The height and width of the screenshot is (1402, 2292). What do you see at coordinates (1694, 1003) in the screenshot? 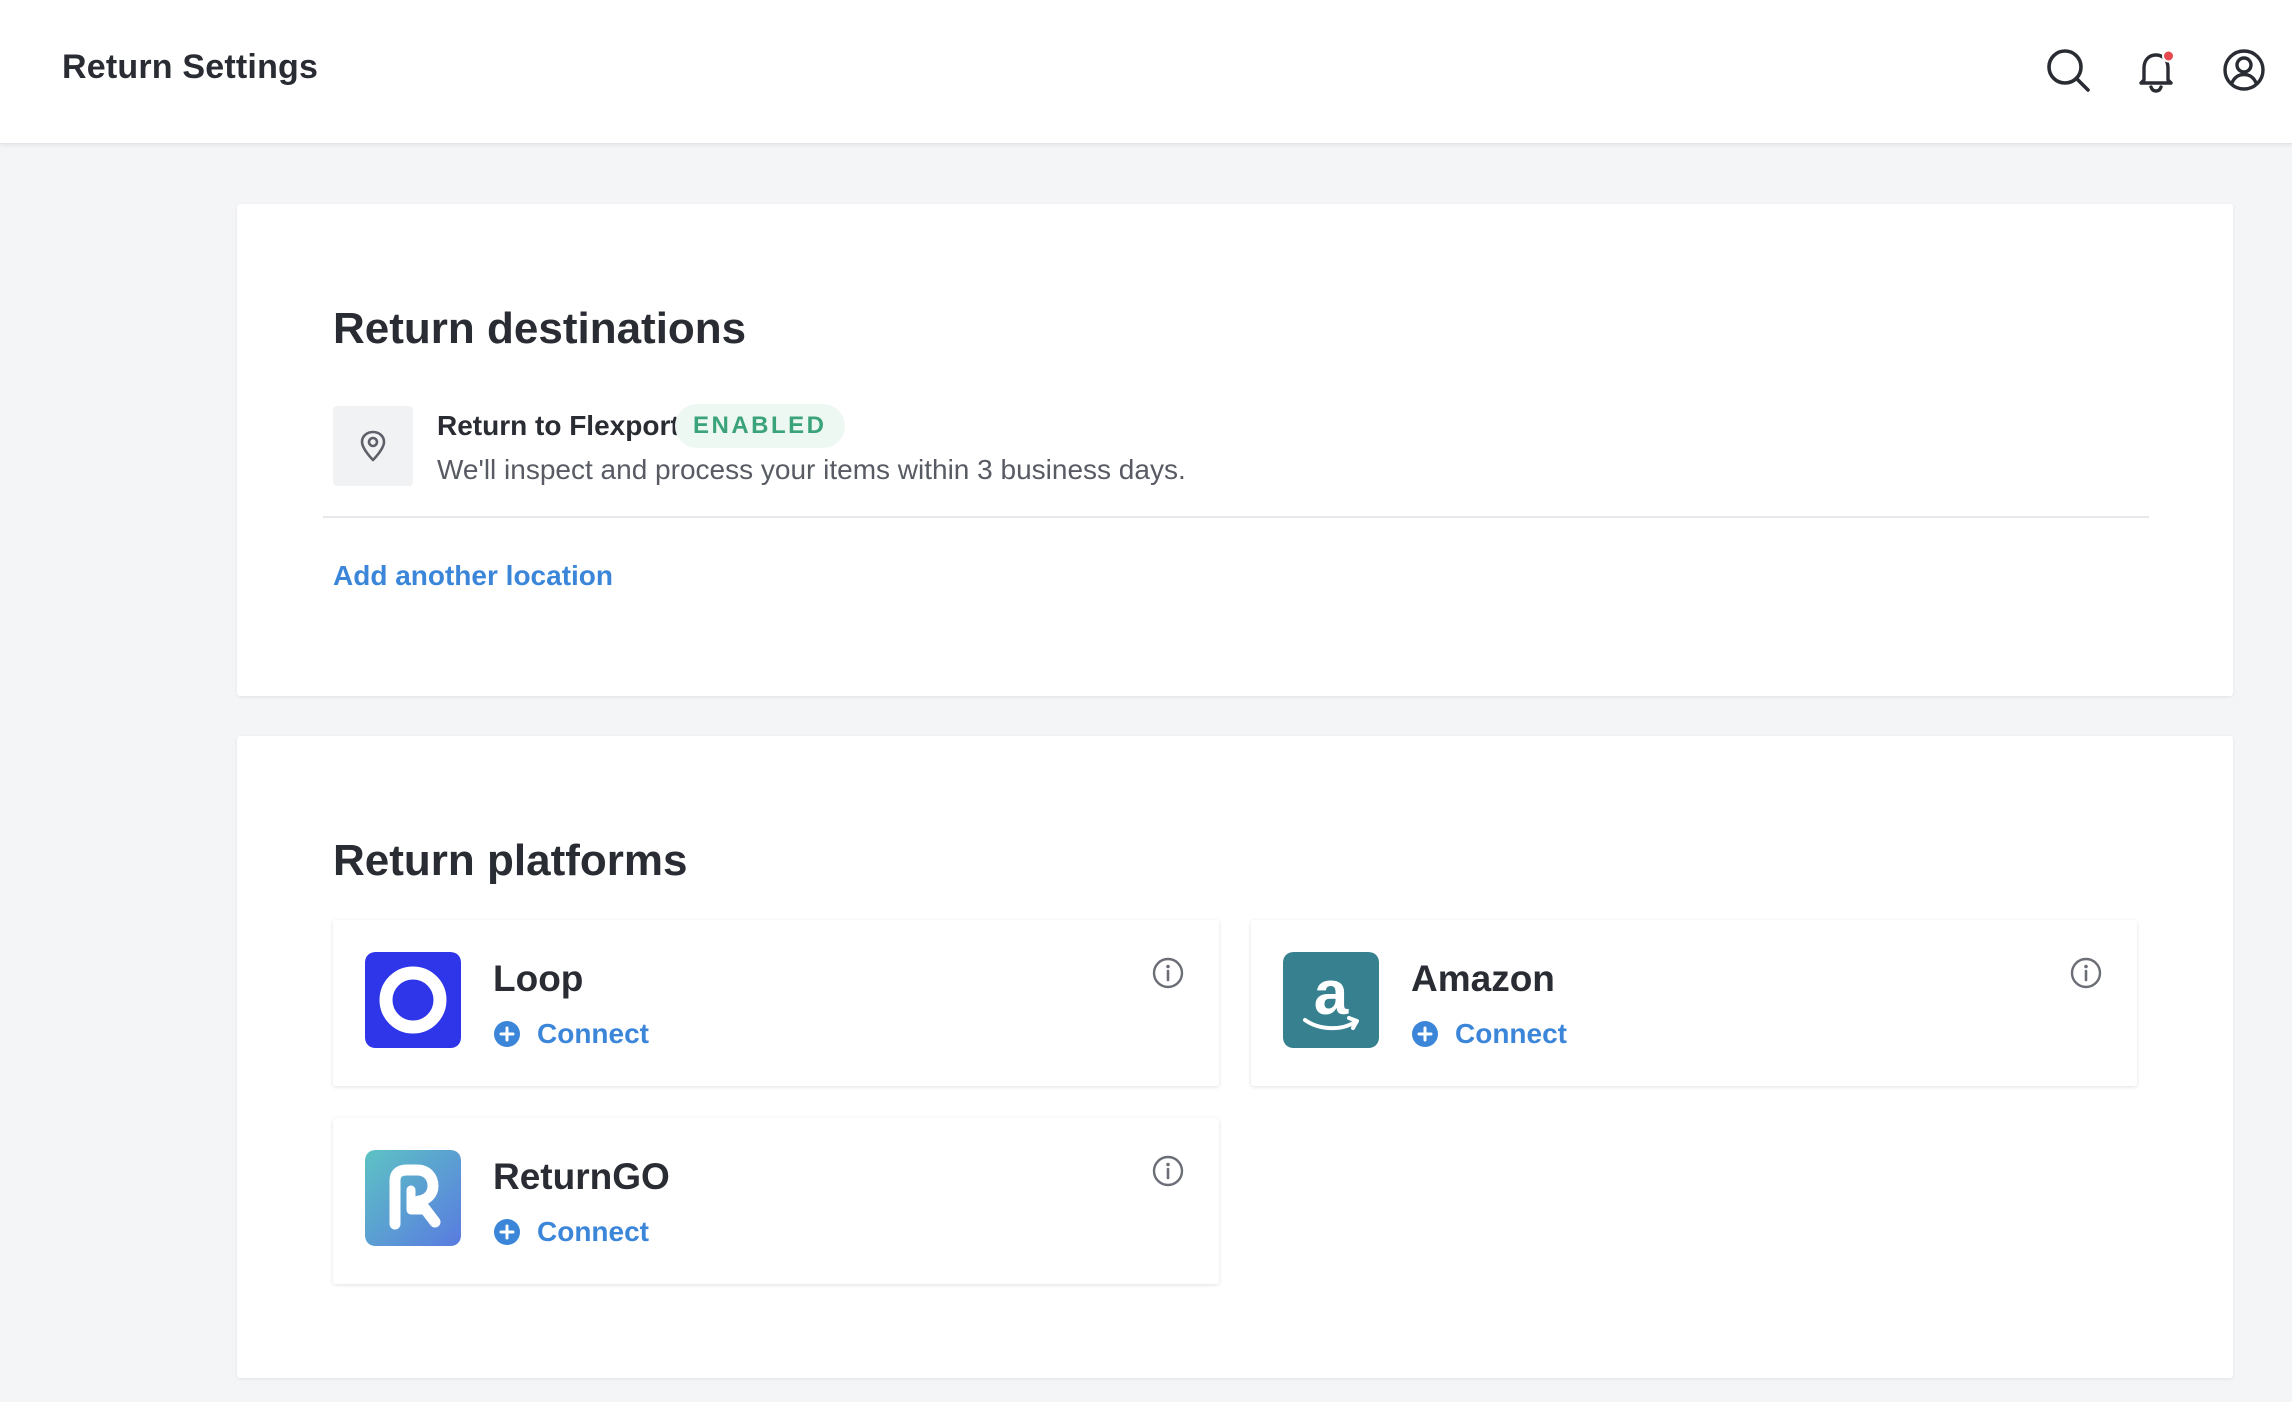
I see `platform-tile-amazon: a Amazon Connect` at bounding box center [1694, 1003].